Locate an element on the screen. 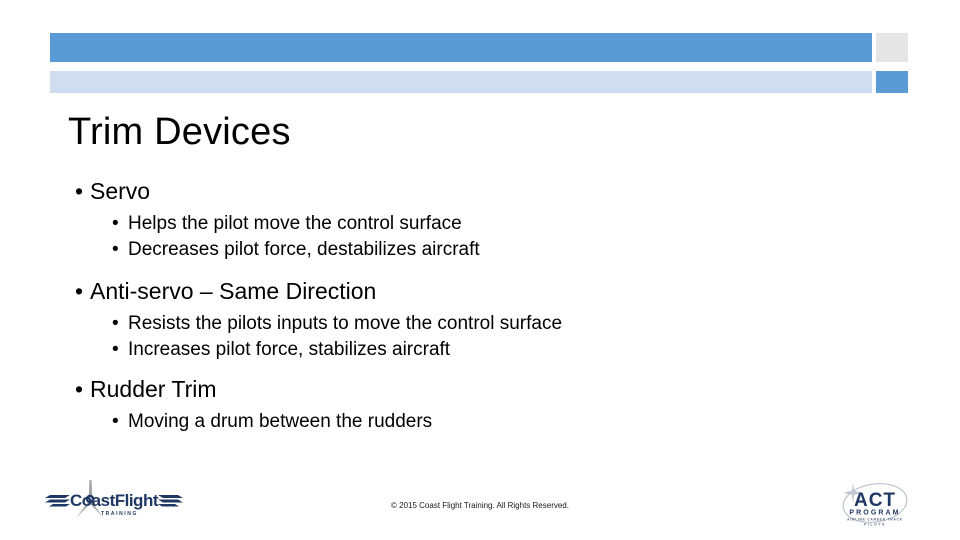  header-bar-secondary is located at coordinates (461, 82).